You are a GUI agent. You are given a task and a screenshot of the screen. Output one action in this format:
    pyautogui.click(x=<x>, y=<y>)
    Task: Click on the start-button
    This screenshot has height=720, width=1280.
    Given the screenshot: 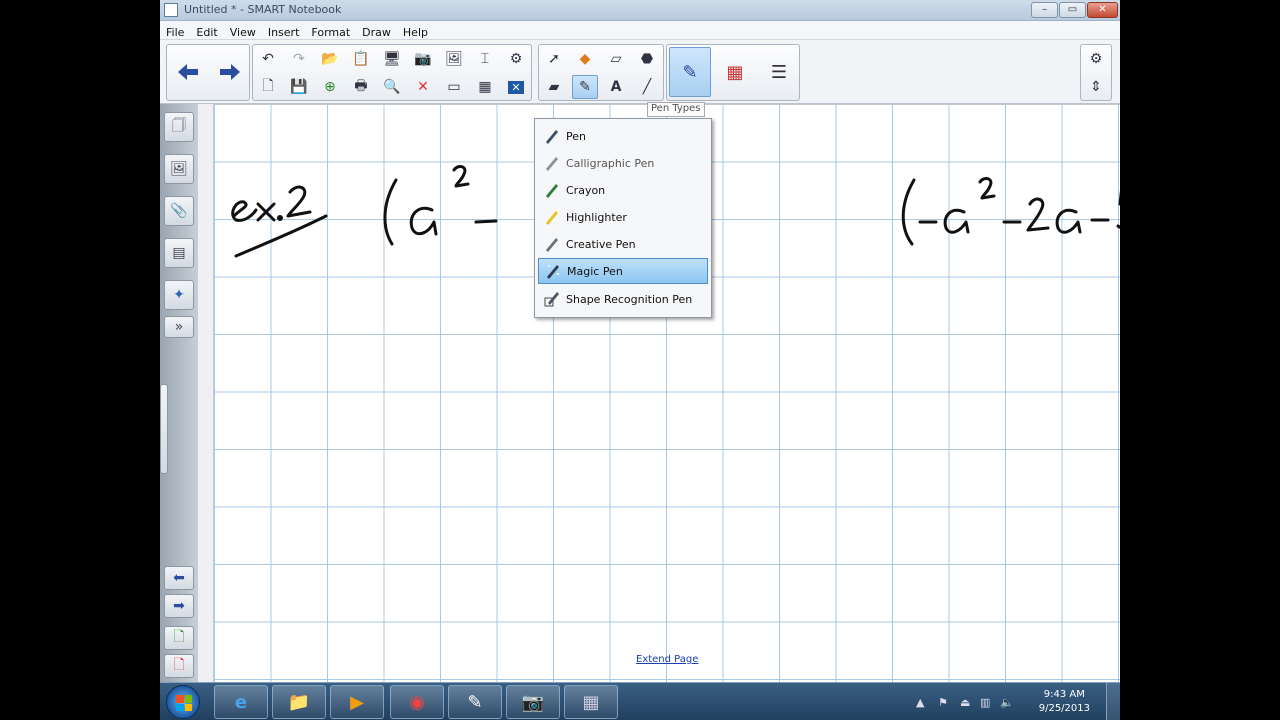 What is the action you would take?
    pyautogui.click(x=183, y=702)
    